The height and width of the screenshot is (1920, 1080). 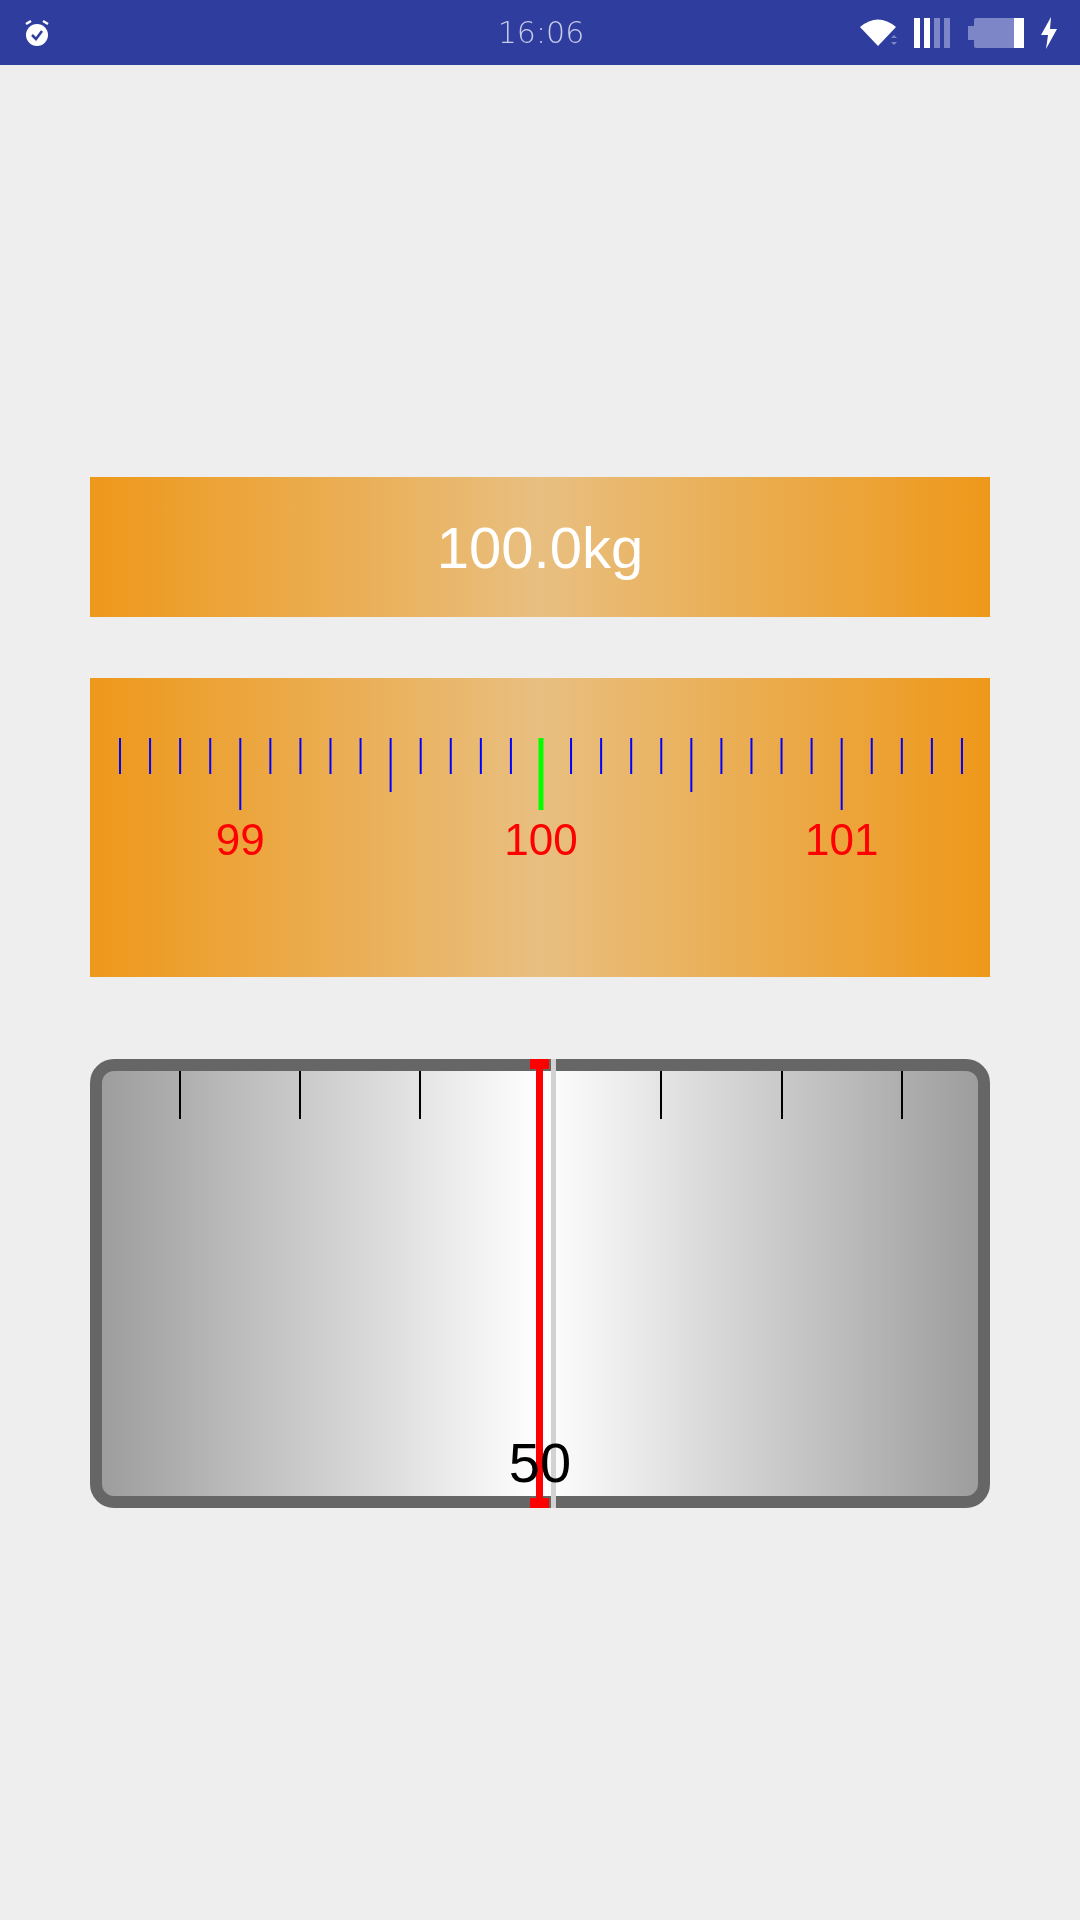 I want to click on battery-icon, so click(x=996, y=32).